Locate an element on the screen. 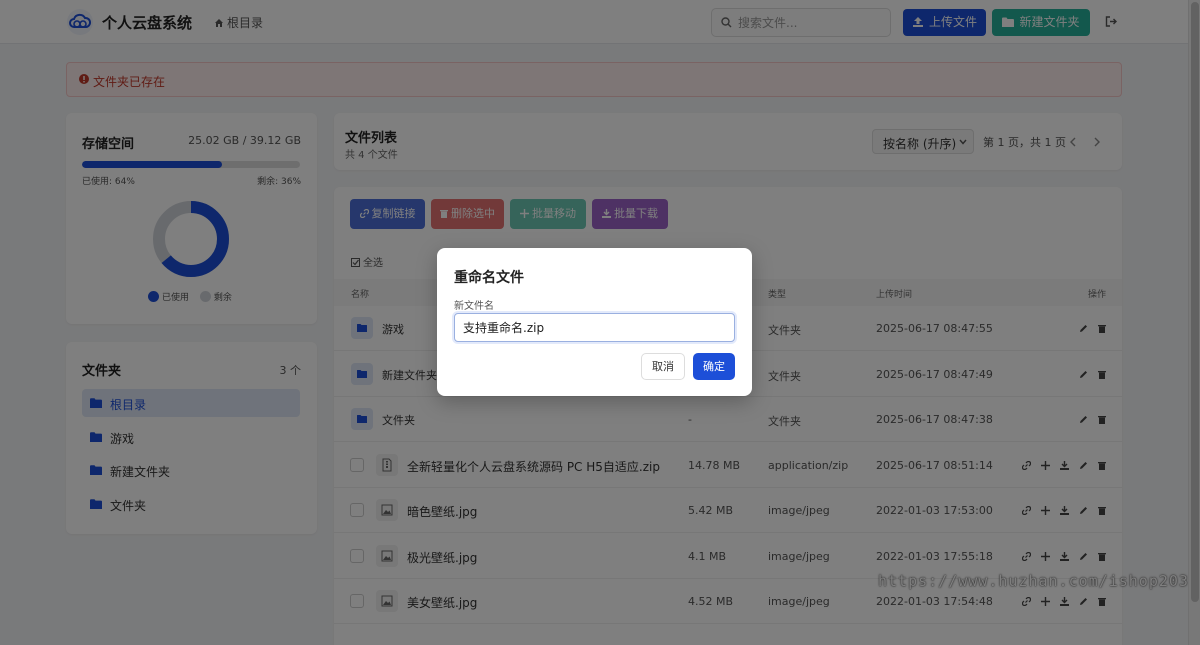 The width and height of the screenshot is (1200, 645). cancel-button: 取消 is located at coordinates (663, 366).